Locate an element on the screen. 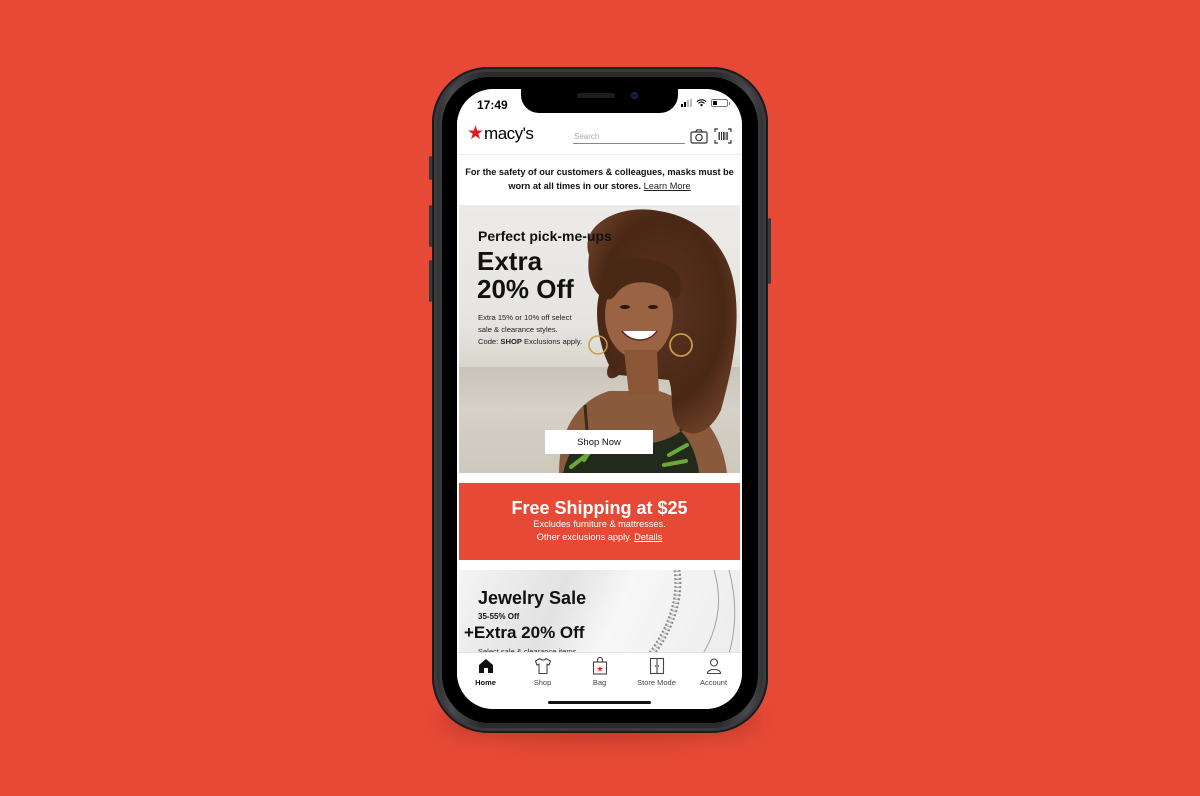  tab-label: Shop is located at coordinates (542, 682).